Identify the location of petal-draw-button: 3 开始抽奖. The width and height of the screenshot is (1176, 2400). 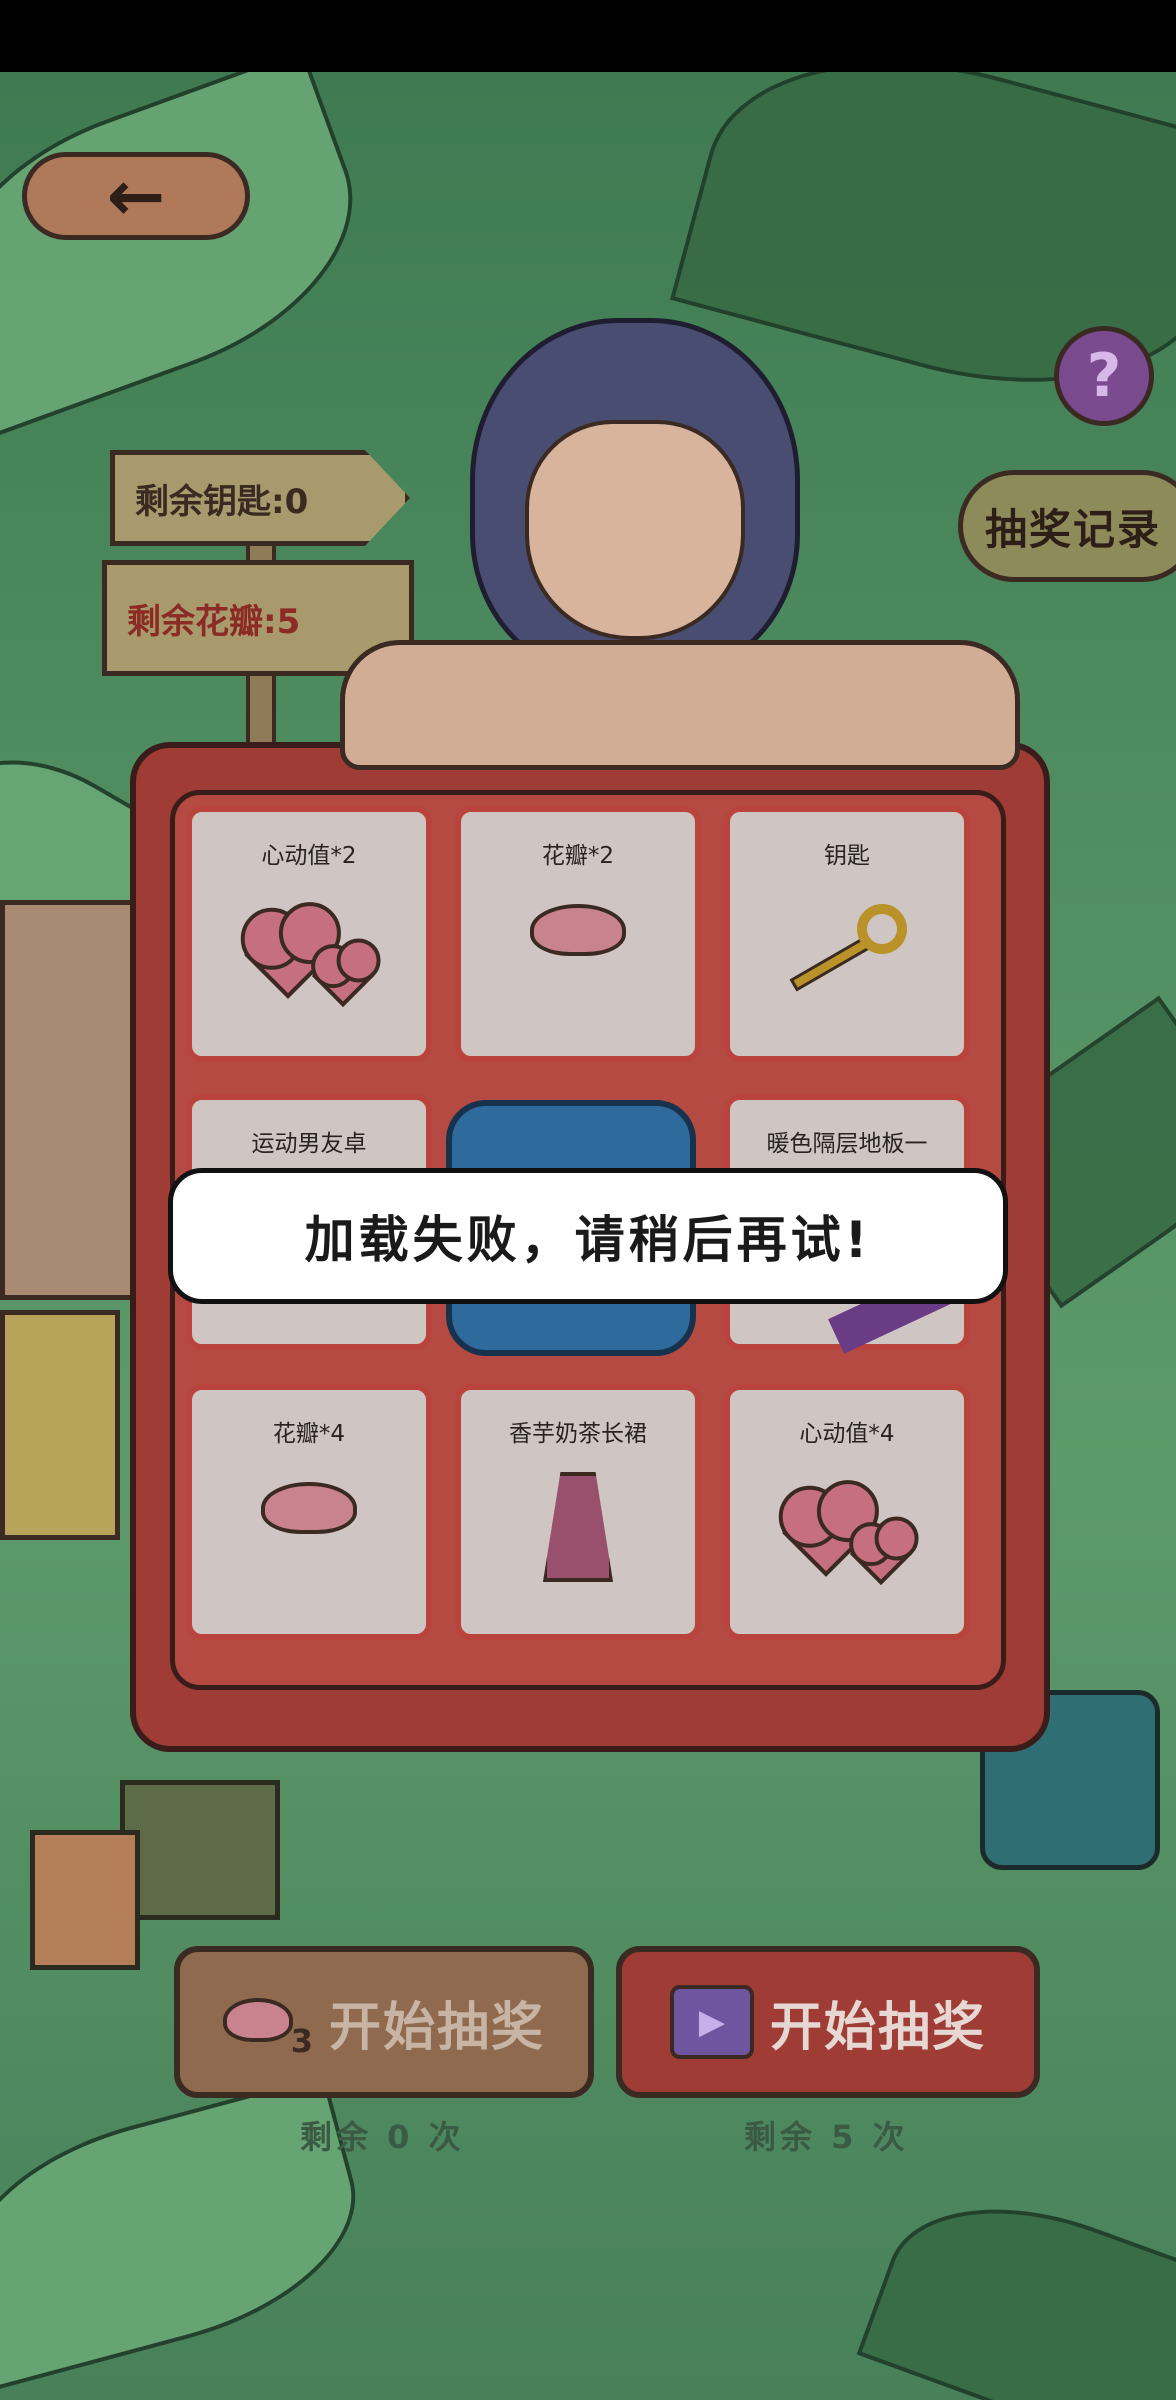
(384, 2022).